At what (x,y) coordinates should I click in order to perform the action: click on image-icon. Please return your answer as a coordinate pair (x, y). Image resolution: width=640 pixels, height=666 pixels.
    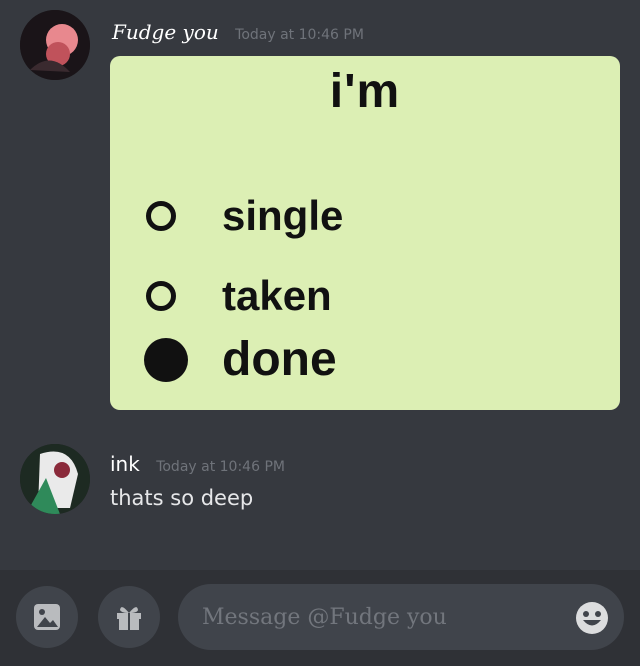
    Looking at the image, I should click on (47, 617).